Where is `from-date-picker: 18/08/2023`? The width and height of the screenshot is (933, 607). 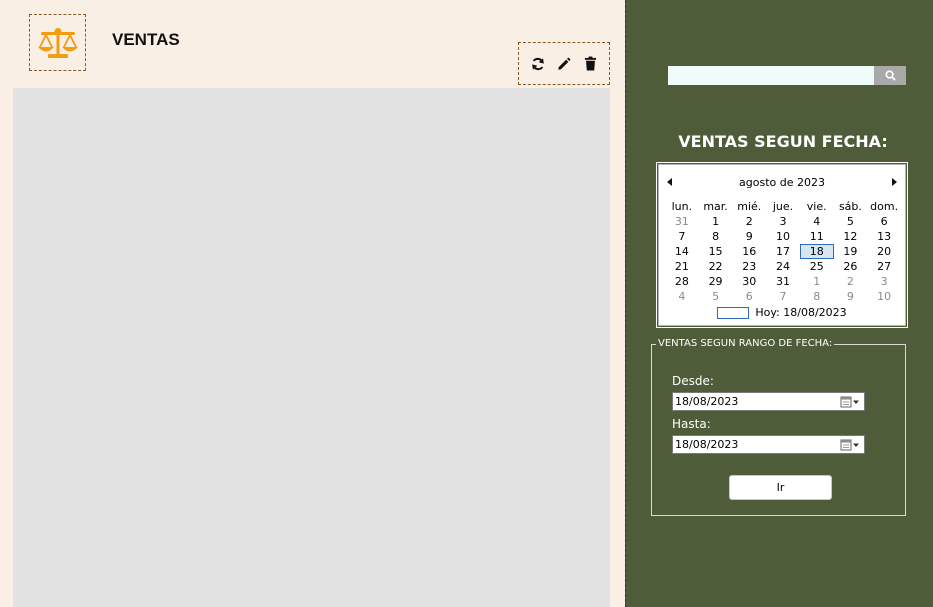 from-date-picker: 18/08/2023 is located at coordinates (768, 401).